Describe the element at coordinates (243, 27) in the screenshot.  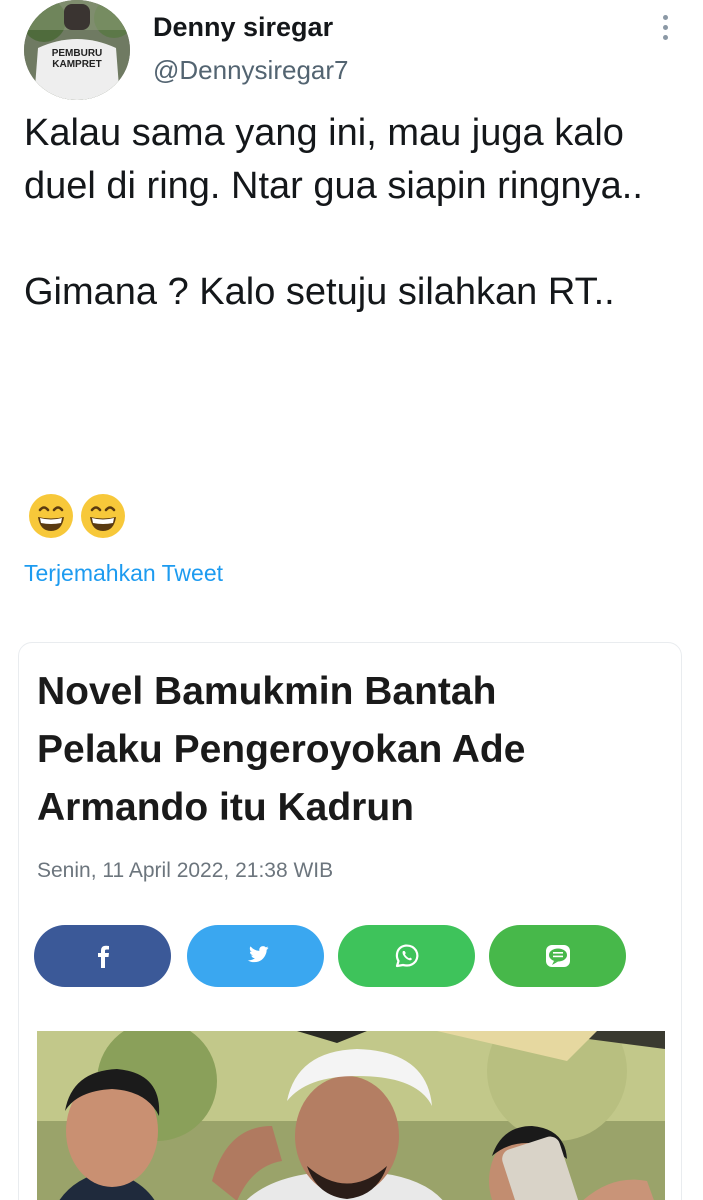
I see `author-name: Denny siregar` at that location.